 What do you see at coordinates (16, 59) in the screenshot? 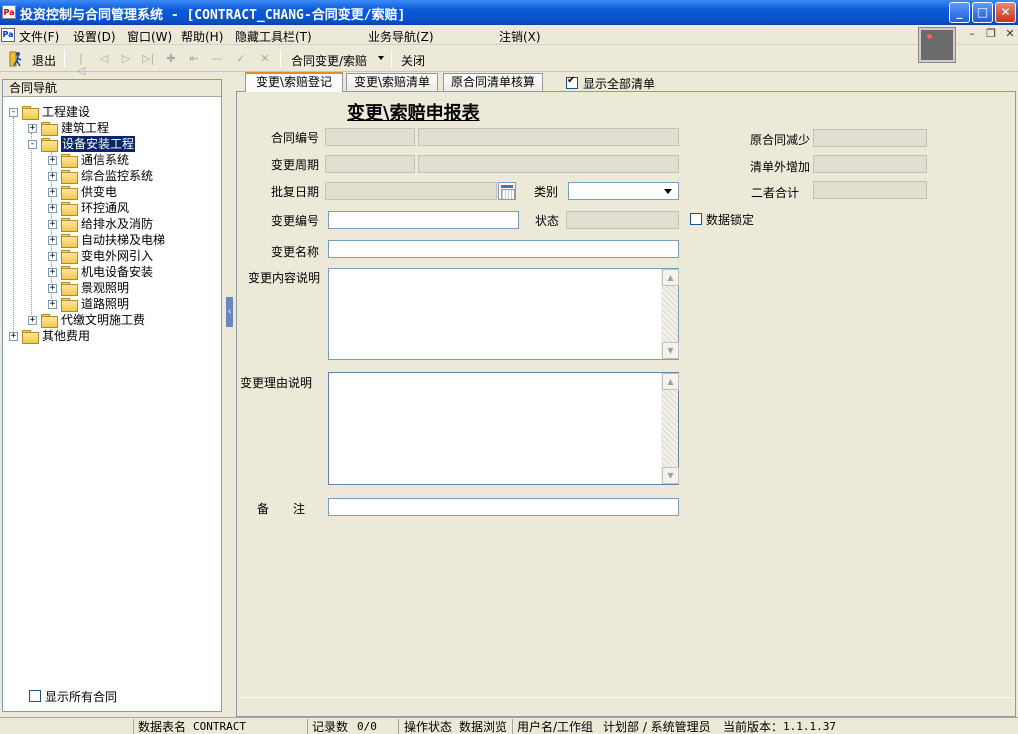
I see `exit-icon` at bounding box center [16, 59].